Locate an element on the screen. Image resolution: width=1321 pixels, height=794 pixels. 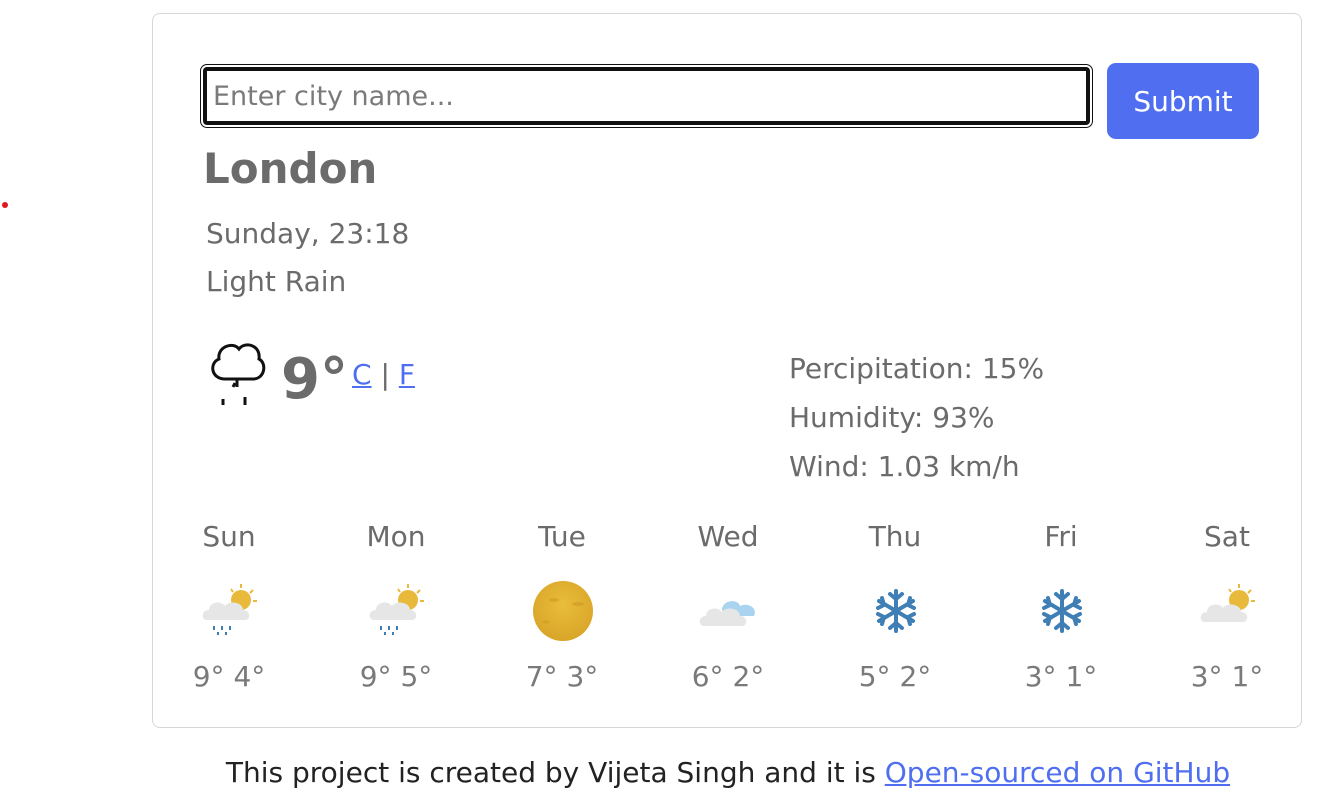
city-search-input is located at coordinates (646, 96).